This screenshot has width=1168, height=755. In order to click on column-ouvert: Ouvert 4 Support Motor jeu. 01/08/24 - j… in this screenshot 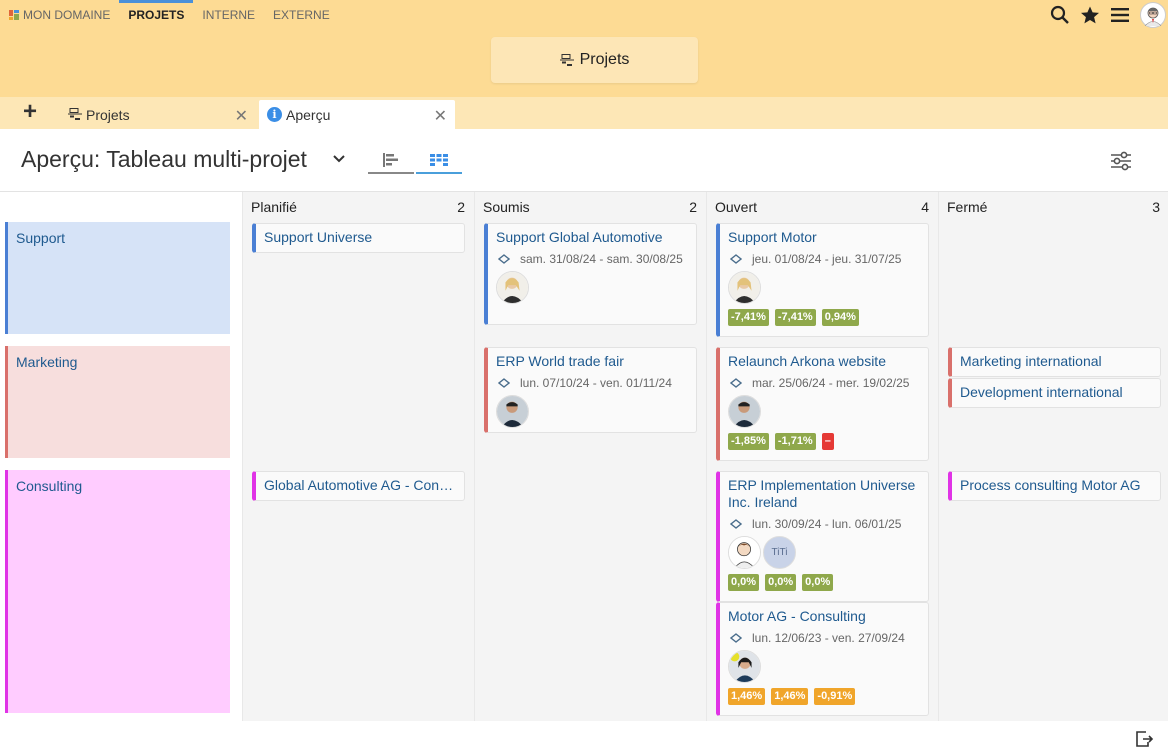, I will do `click(821, 457)`.